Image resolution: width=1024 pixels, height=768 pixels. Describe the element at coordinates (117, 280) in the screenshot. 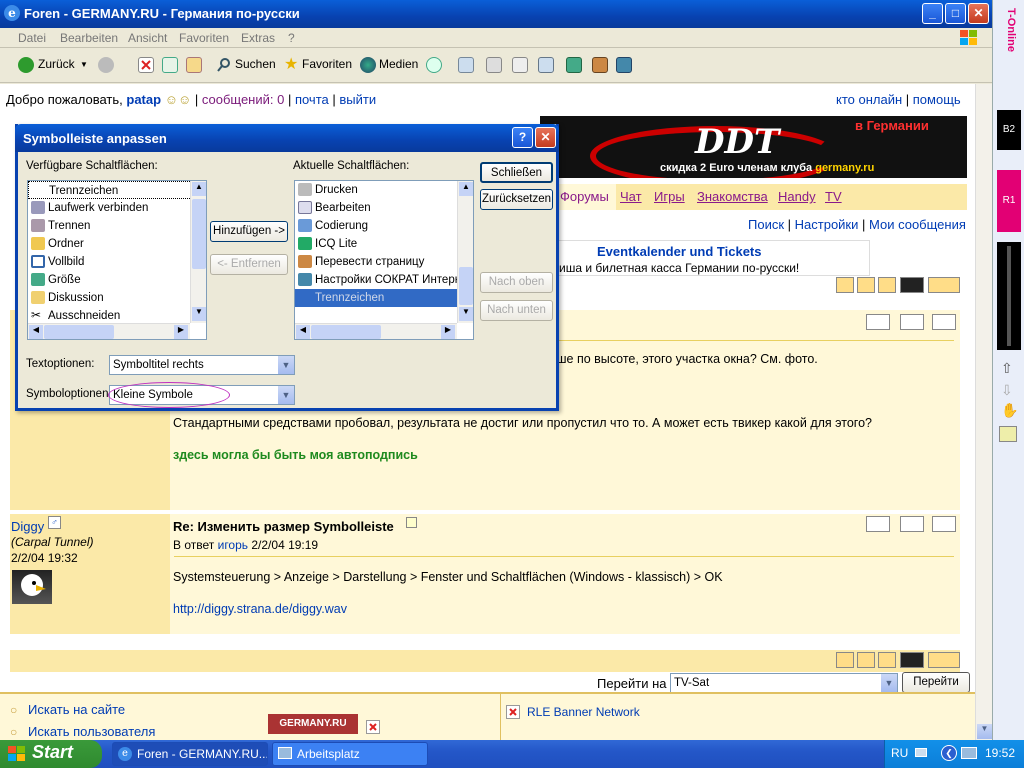

I see `available-item-groesse: Größe` at that location.